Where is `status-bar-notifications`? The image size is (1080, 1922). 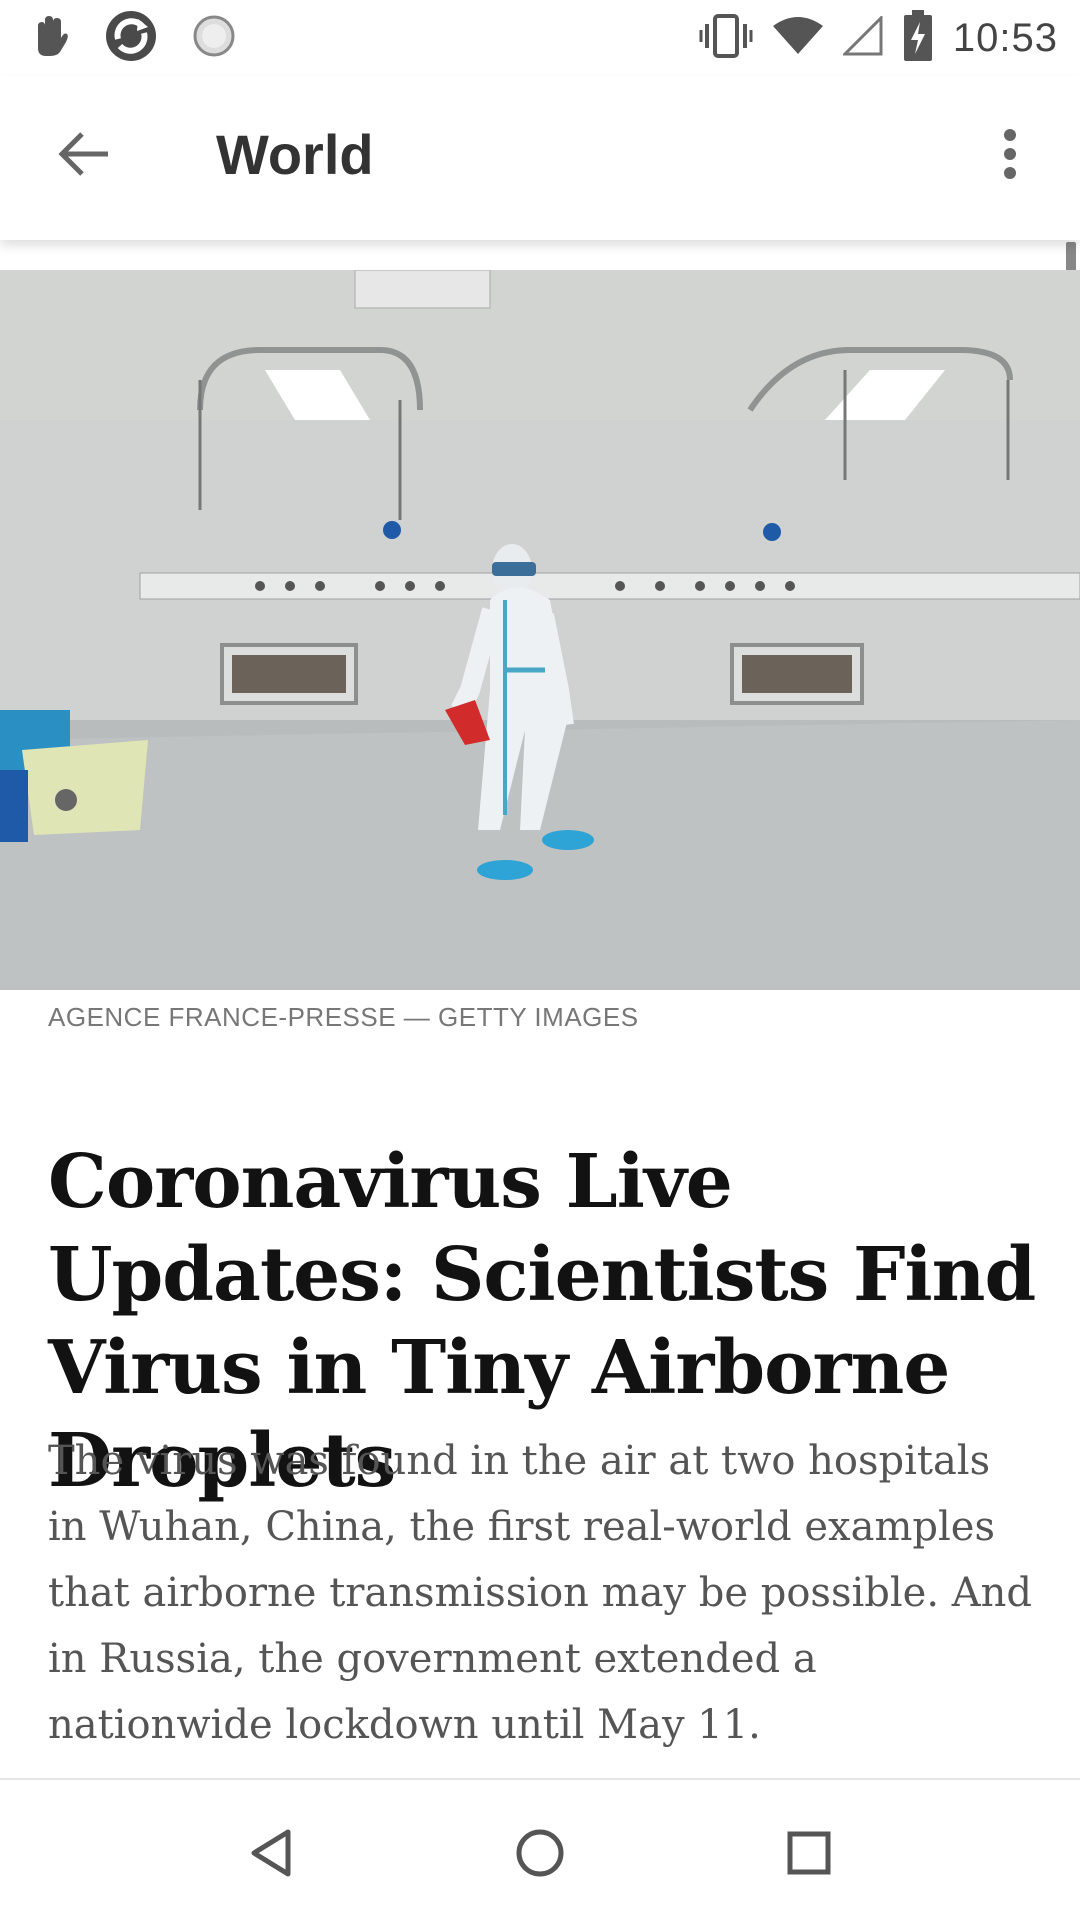 status-bar-notifications is located at coordinates (133, 38).